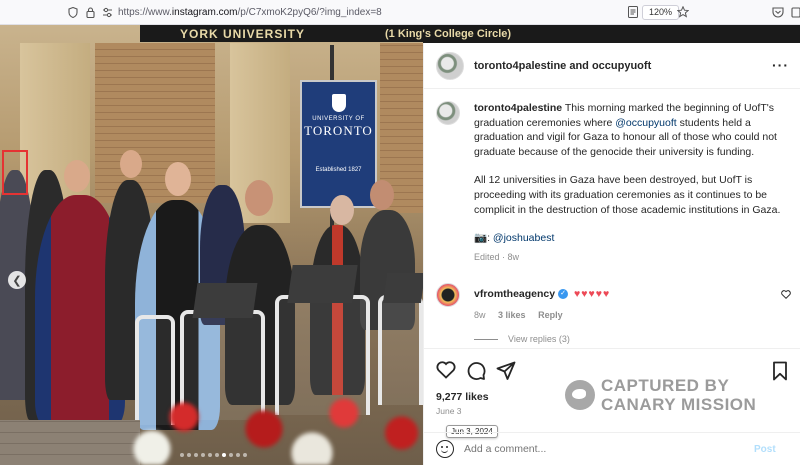  What do you see at coordinates (539, 339) in the screenshot?
I see `view-replies-label: View replies (3)` at bounding box center [539, 339].